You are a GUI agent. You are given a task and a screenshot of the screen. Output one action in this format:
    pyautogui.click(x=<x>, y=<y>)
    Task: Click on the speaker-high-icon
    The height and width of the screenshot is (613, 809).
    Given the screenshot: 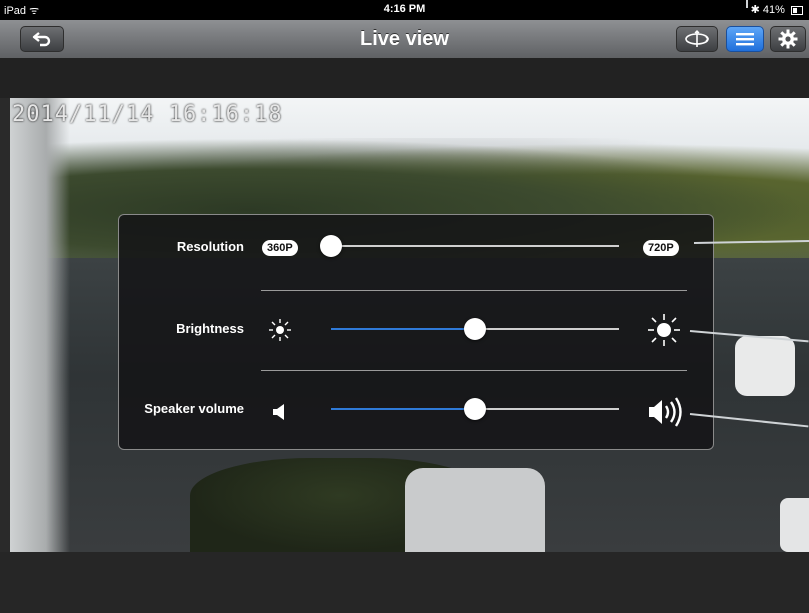 What is the action you would take?
    pyautogui.click(x=667, y=412)
    